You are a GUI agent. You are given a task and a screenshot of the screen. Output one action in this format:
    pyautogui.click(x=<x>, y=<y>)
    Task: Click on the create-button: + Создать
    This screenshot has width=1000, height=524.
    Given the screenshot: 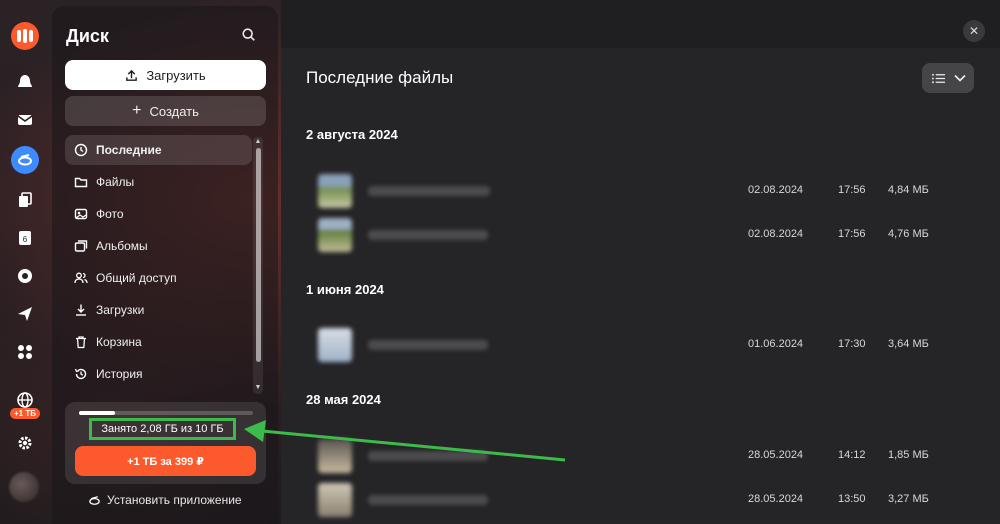 What is the action you would take?
    pyautogui.click(x=165, y=111)
    